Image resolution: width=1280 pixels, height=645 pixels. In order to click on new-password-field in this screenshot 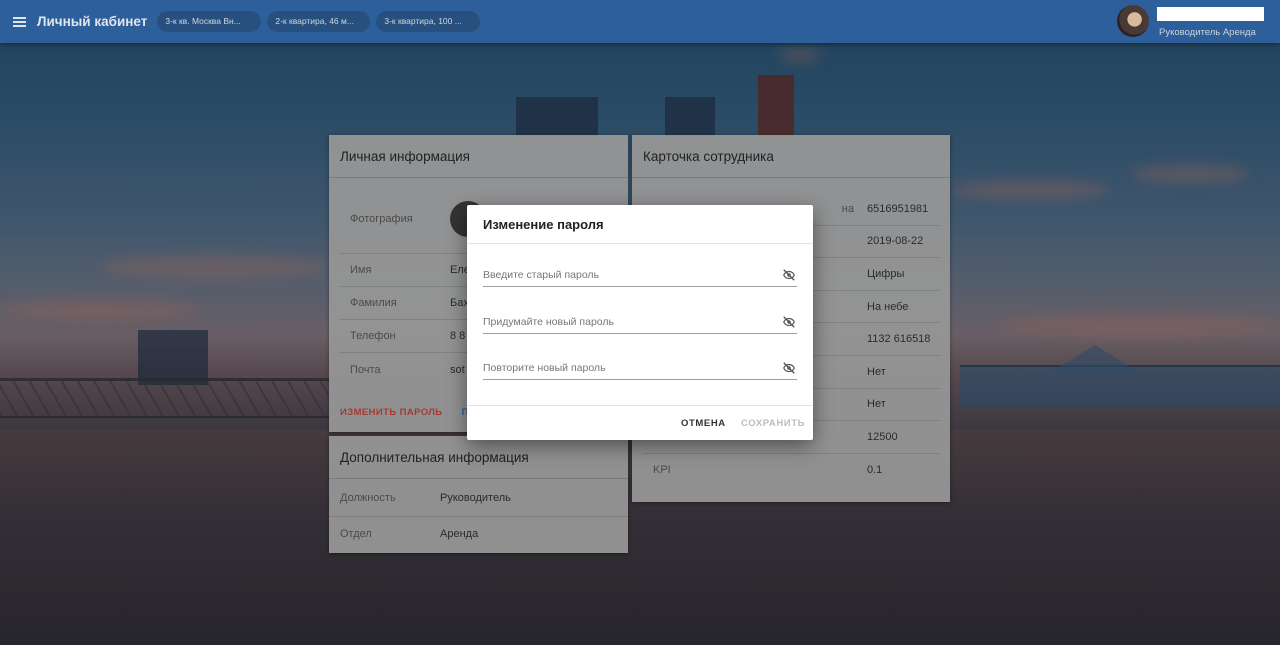, I will do `click(640, 323)`.